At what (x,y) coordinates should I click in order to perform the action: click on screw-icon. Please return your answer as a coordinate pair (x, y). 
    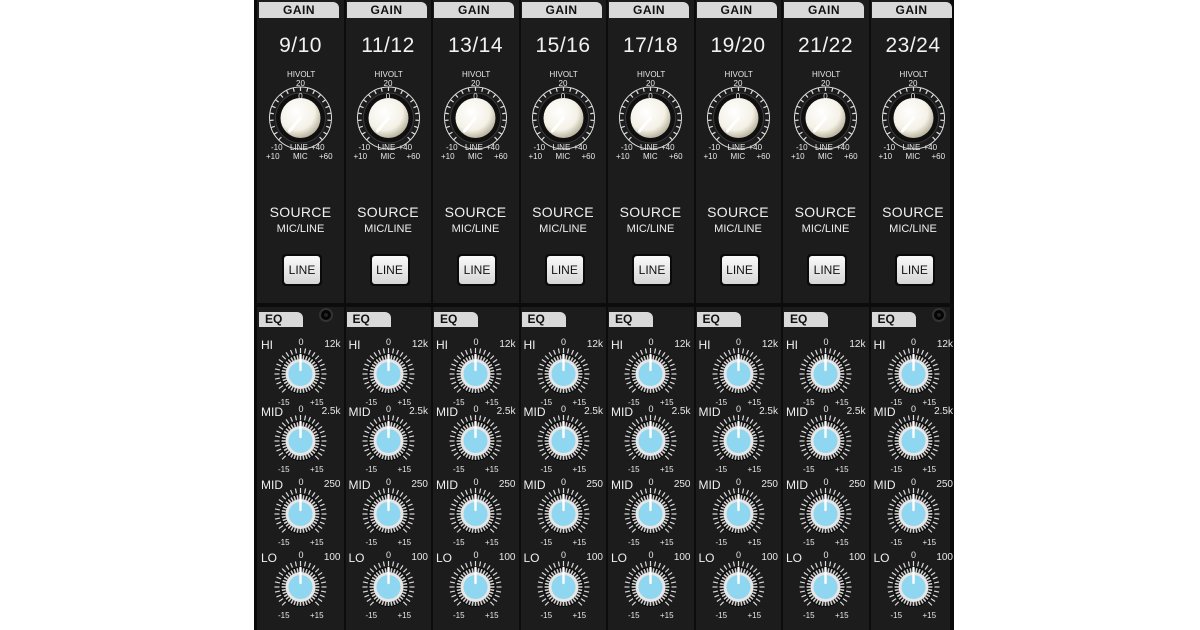
    Looking at the image, I should click on (938, 315).